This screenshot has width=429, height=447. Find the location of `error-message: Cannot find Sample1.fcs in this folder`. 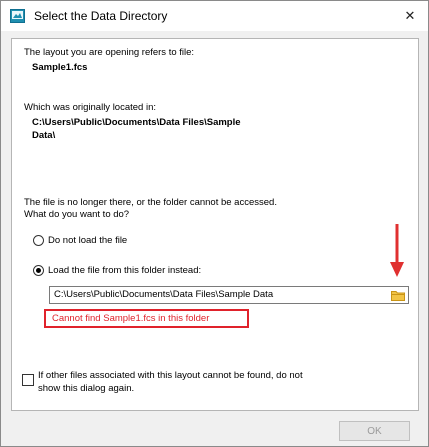

error-message: Cannot find Sample1.fcs in this folder is located at coordinates (146, 318).